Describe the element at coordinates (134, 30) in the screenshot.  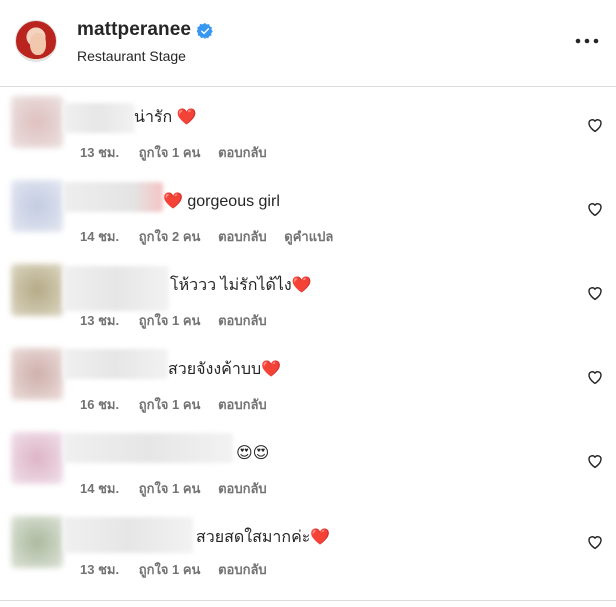
I see `username-link: mattperanee` at that location.